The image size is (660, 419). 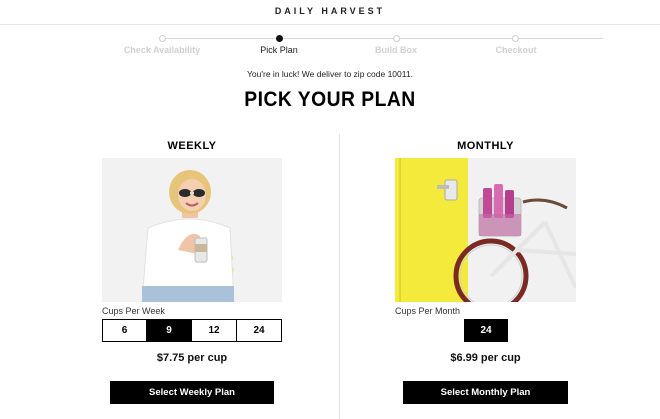 I want to click on select-monthly-plan-button: Select Monthly Plan, so click(x=485, y=392).